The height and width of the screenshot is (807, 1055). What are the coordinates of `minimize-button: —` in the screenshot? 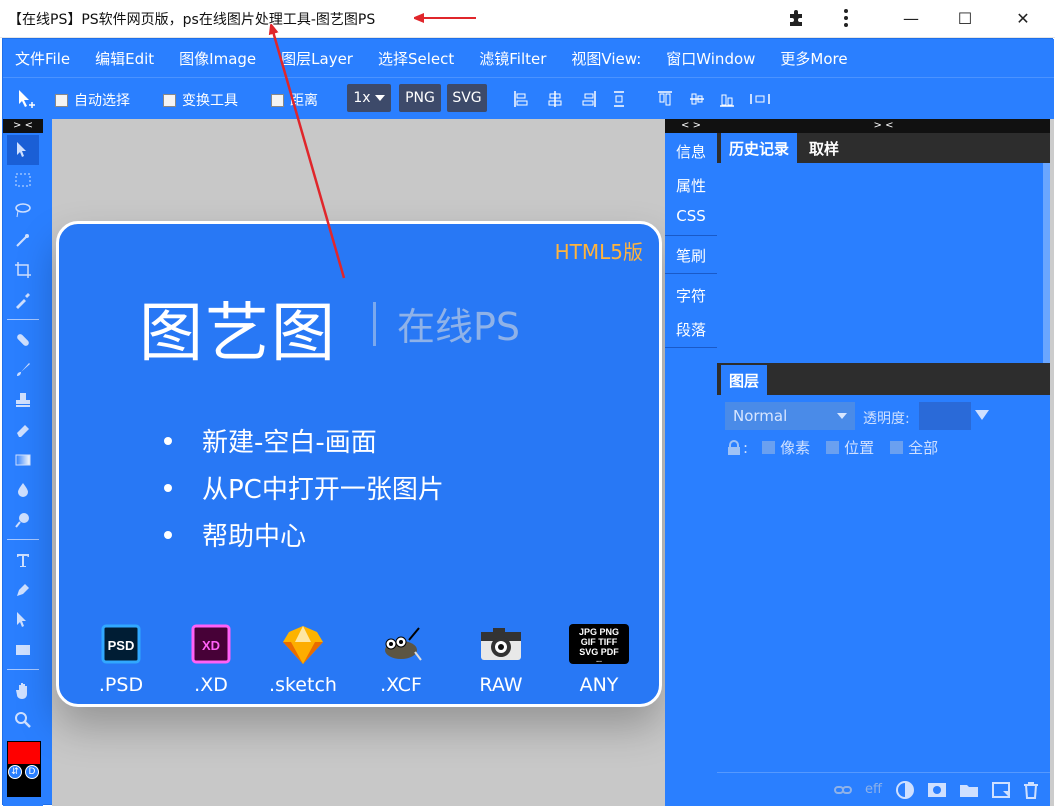 It's located at (911, 18).